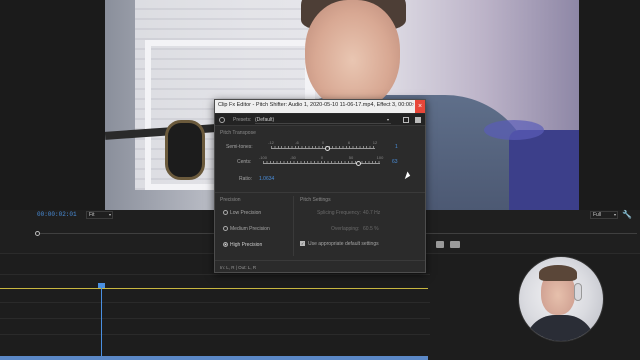 This screenshot has width=640, height=360. What do you see at coordinates (222, 120) in the screenshot?
I see `power-icon` at bounding box center [222, 120].